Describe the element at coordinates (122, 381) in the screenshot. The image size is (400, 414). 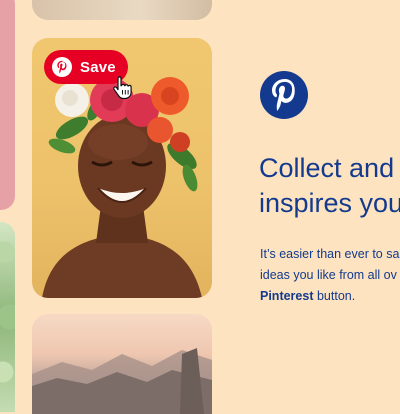
I see `landscape-image` at that location.